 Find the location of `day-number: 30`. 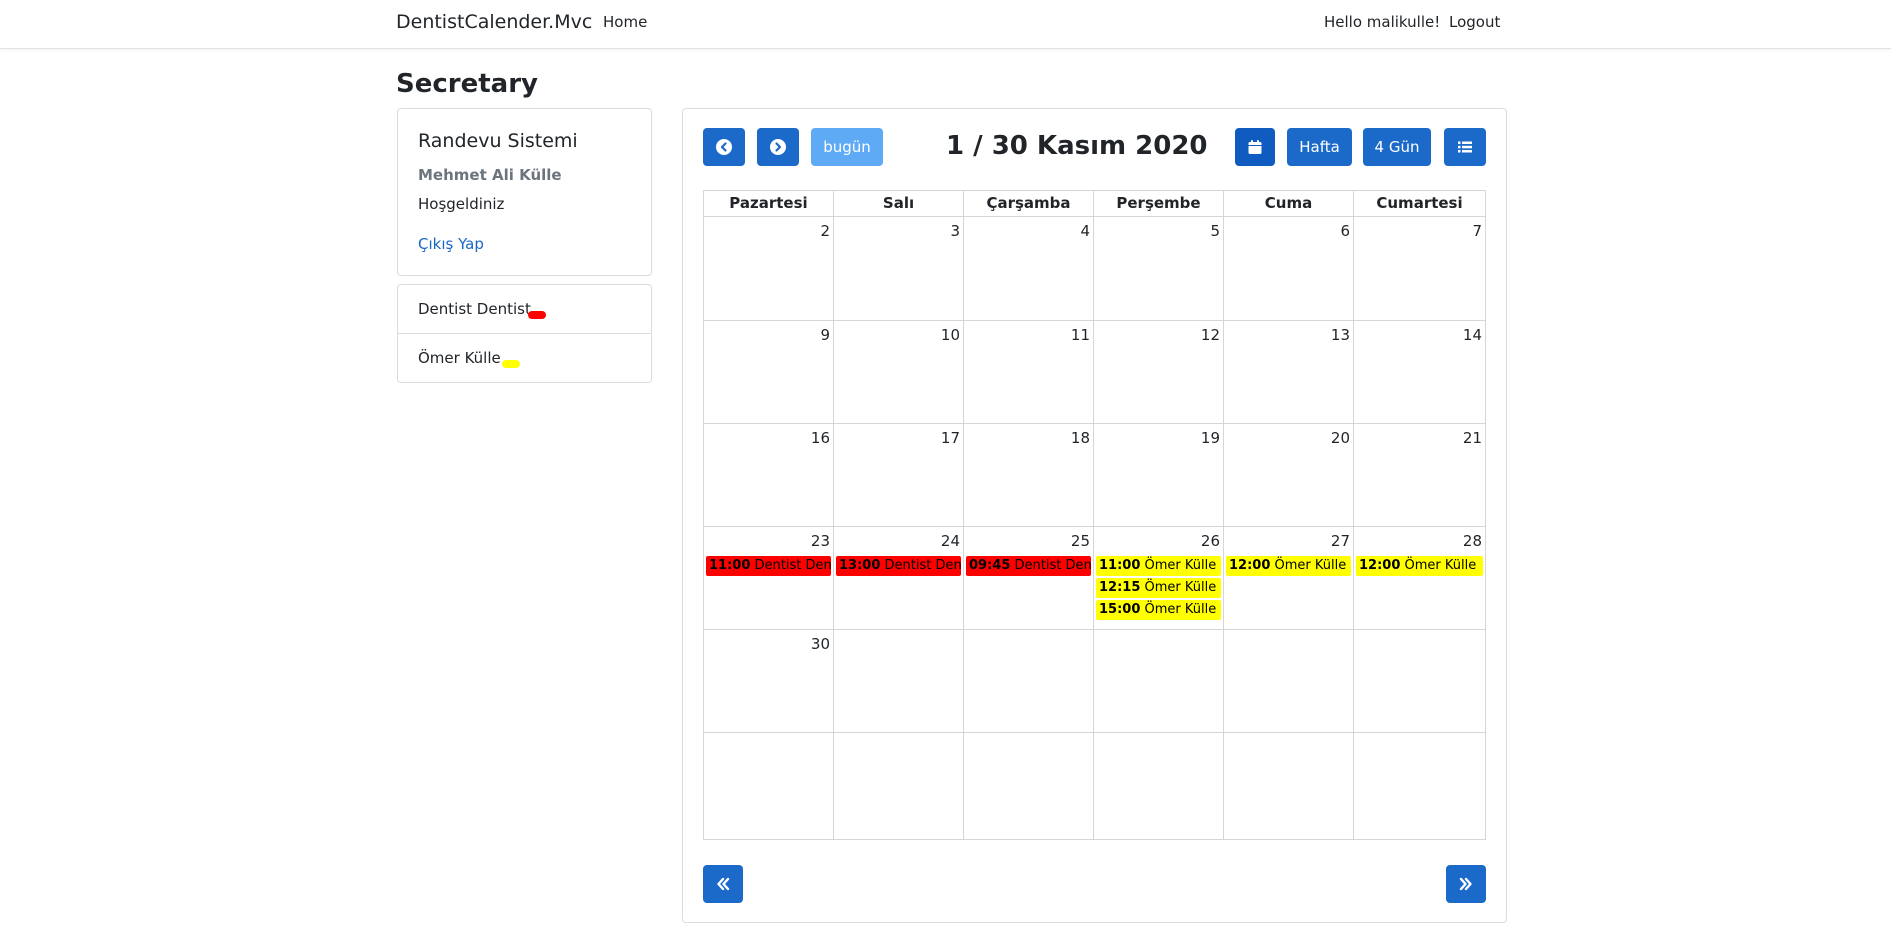

day-number: 30 is located at coordinates (820, 644).